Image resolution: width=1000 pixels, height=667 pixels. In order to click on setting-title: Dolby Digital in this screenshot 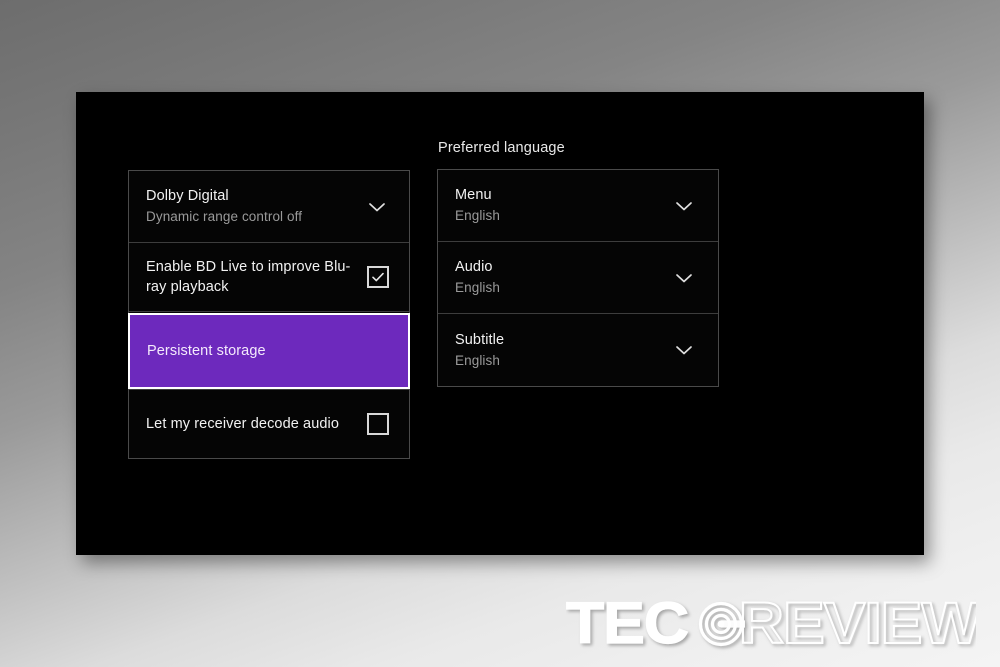, I will do `click(187, 196)`.